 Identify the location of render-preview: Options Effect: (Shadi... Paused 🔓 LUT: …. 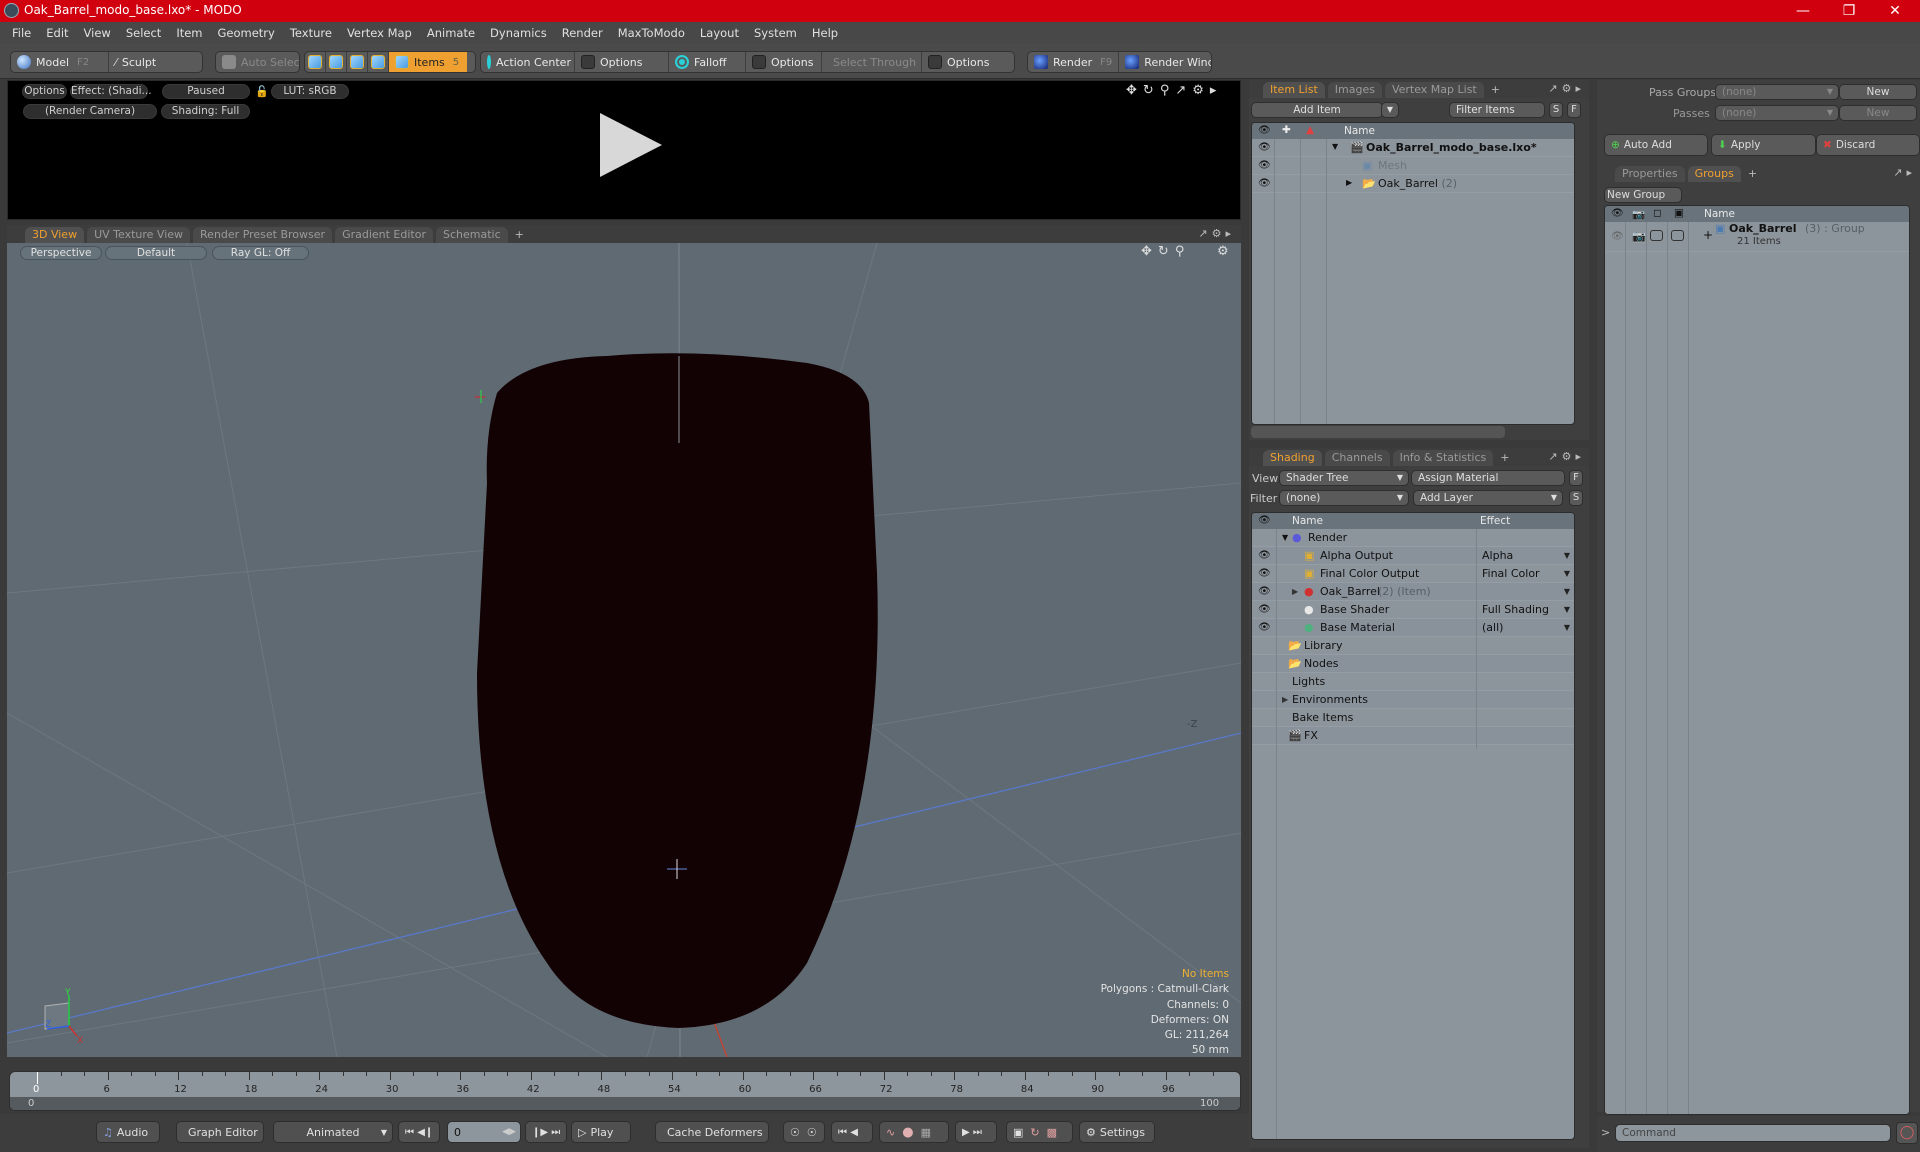
(624, 150).